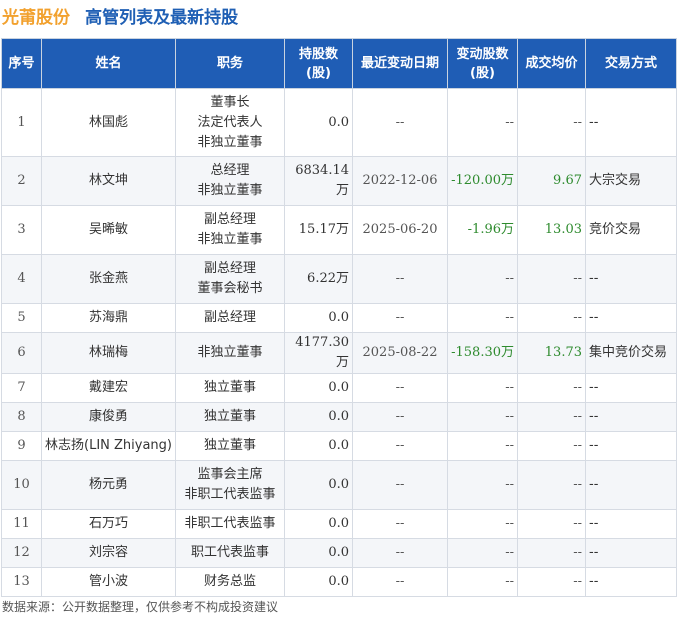 The image size is (677, 617). Describe the element at coordinates (162, 18) in the screenshot. I see `page-title: 高管列表及最新持股` at that location.